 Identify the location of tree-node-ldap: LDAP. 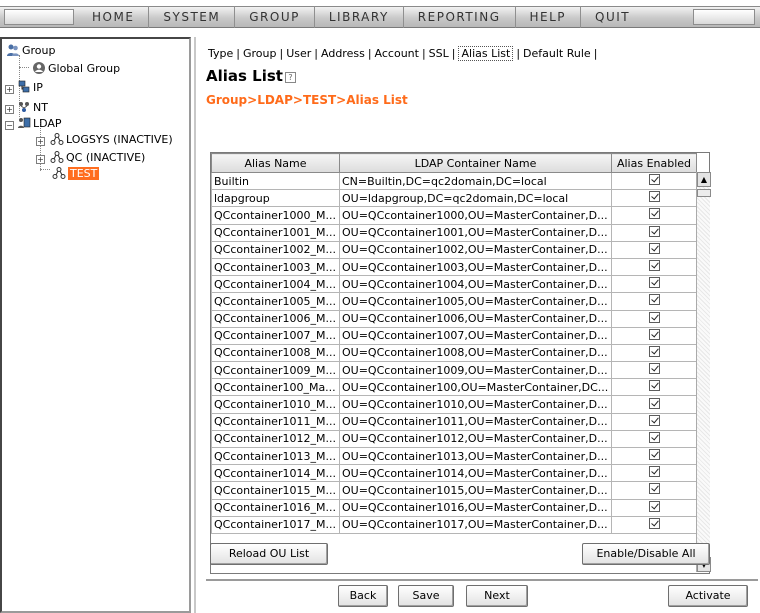
(39, 123).